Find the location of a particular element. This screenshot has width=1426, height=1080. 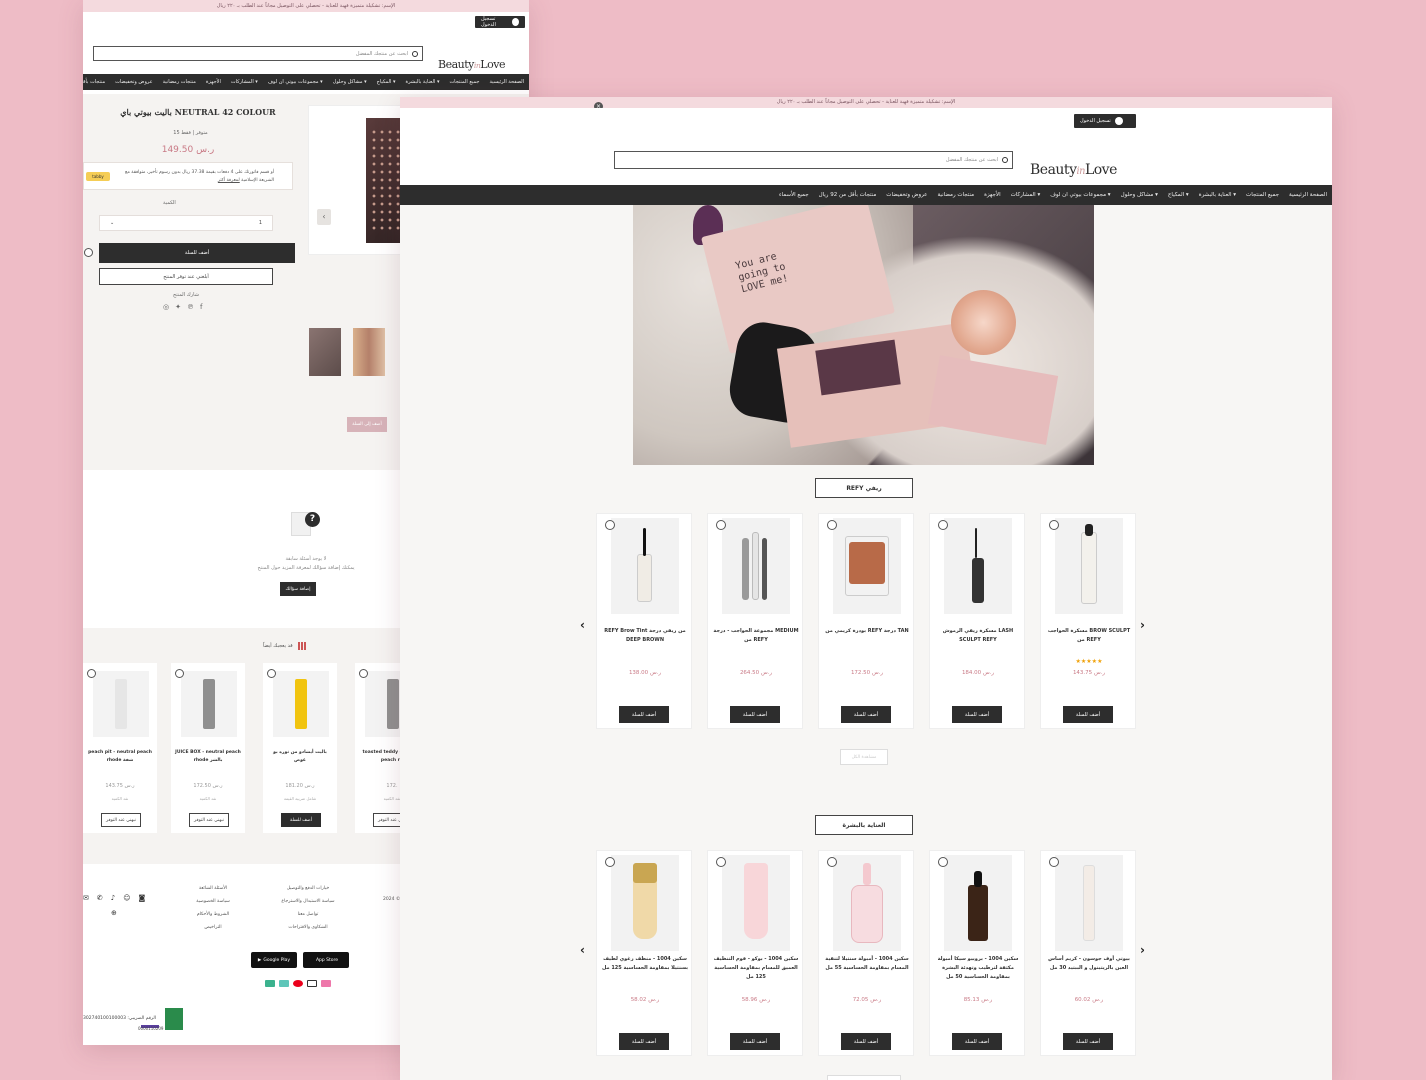

email-icon: ✉ is located at coordinates (86, 898).